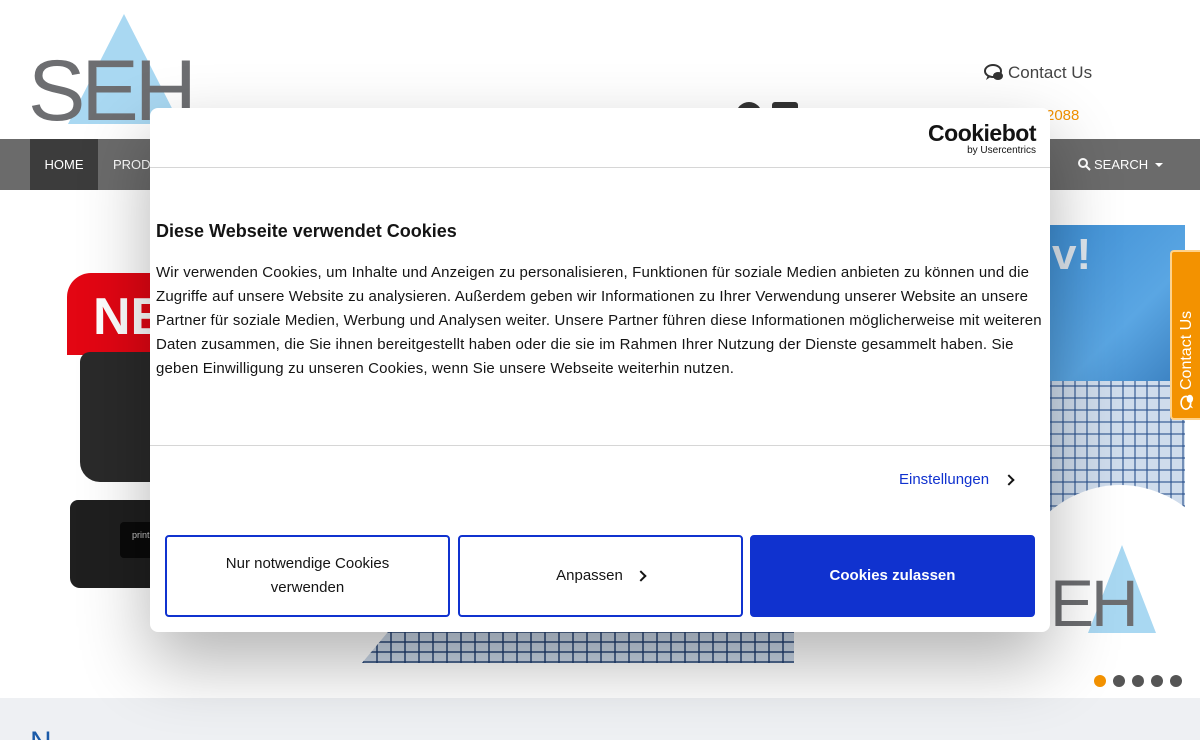  I want to click on nav-search-dropdown: SEARCH, so click(1121, 164).